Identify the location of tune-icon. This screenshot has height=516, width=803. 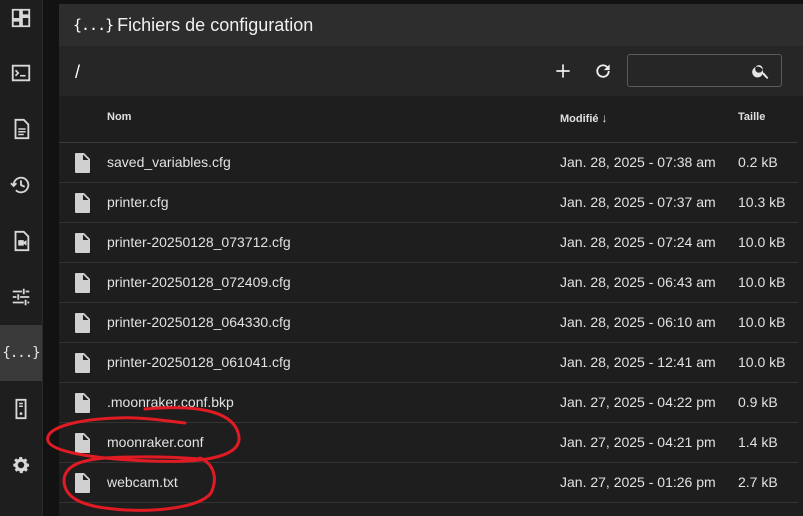
(21, 297).